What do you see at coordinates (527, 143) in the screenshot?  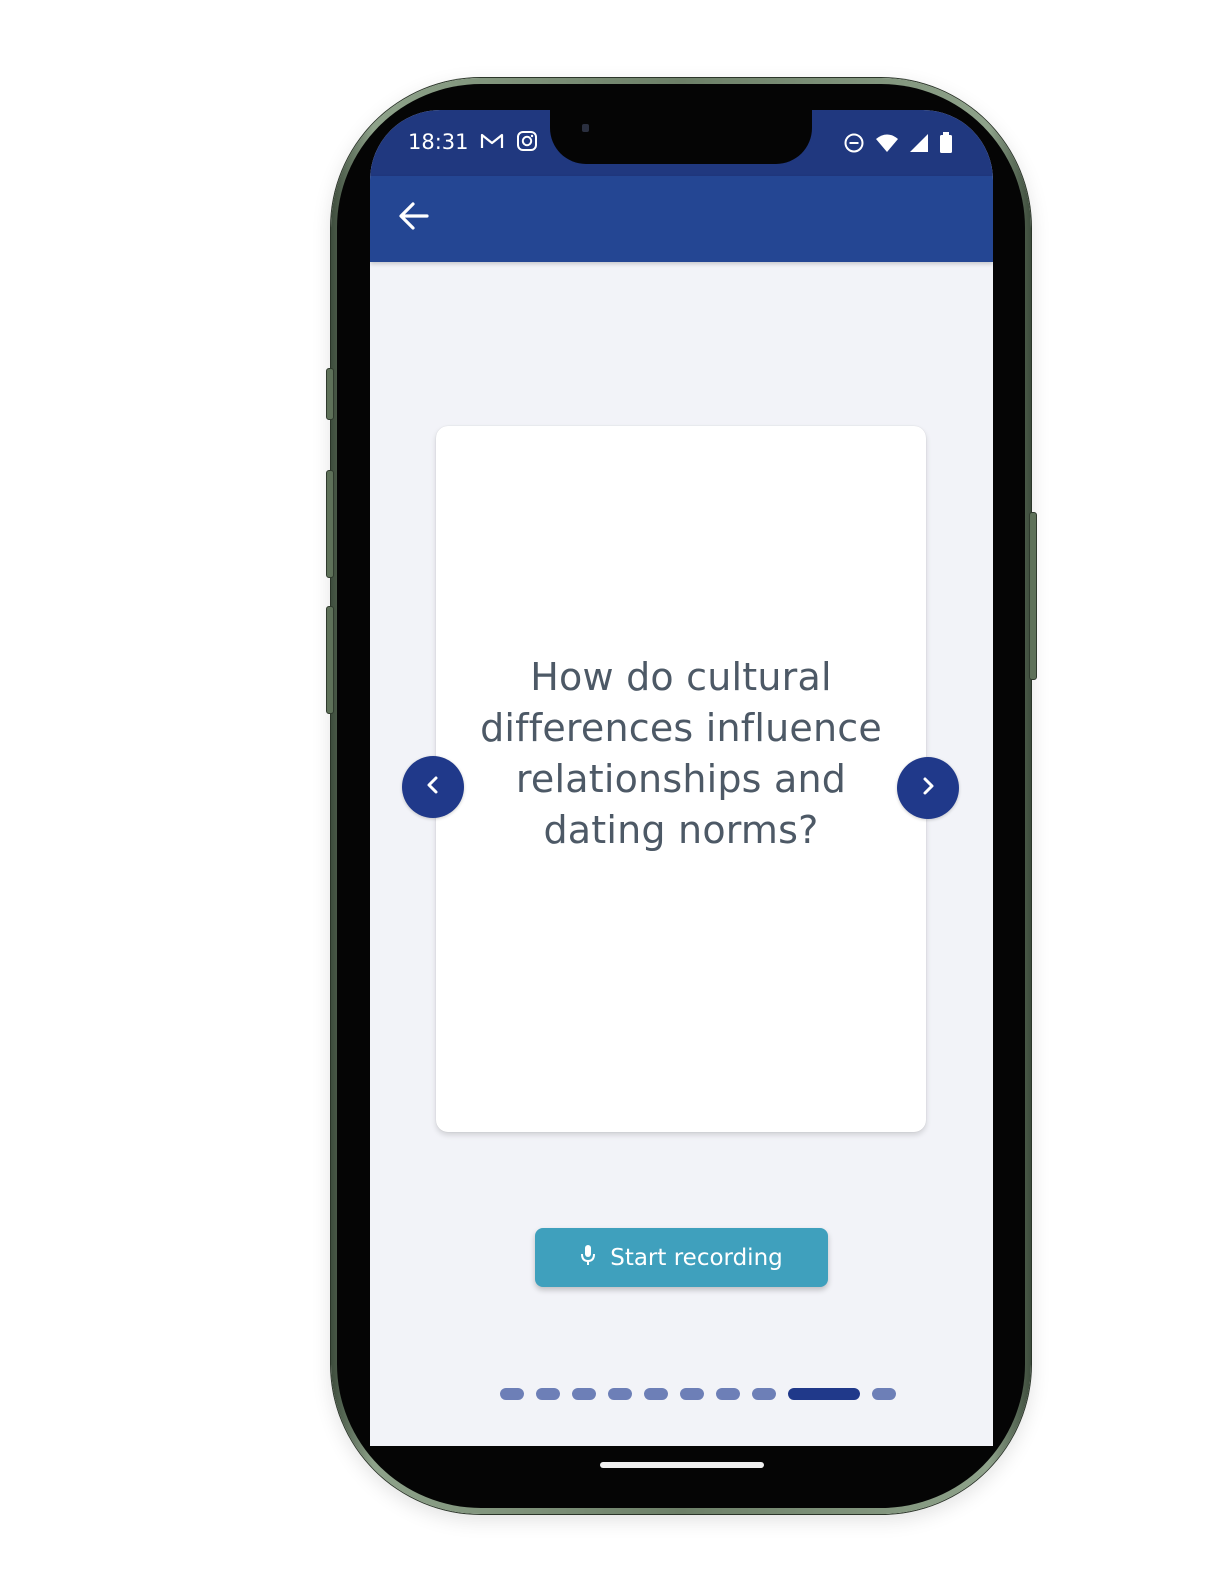 I see `instagram-icon` at bounding box center [527, 143].